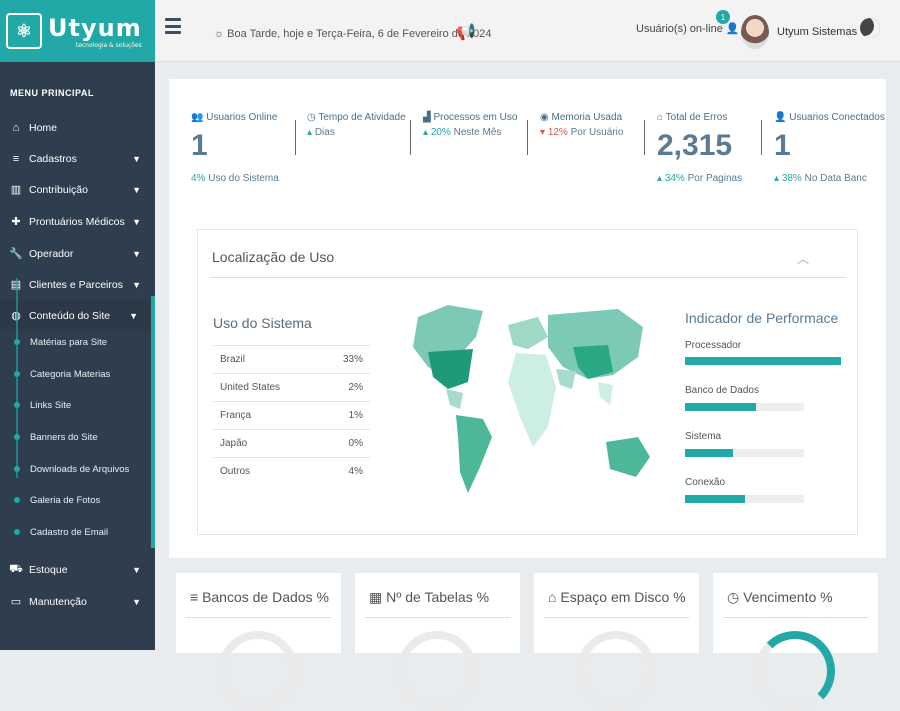 The height and width of the screenshot is (711, 900). I want to click on card-espaco-disco: ⌂ Espaço em Disco %, so click(616, 642).